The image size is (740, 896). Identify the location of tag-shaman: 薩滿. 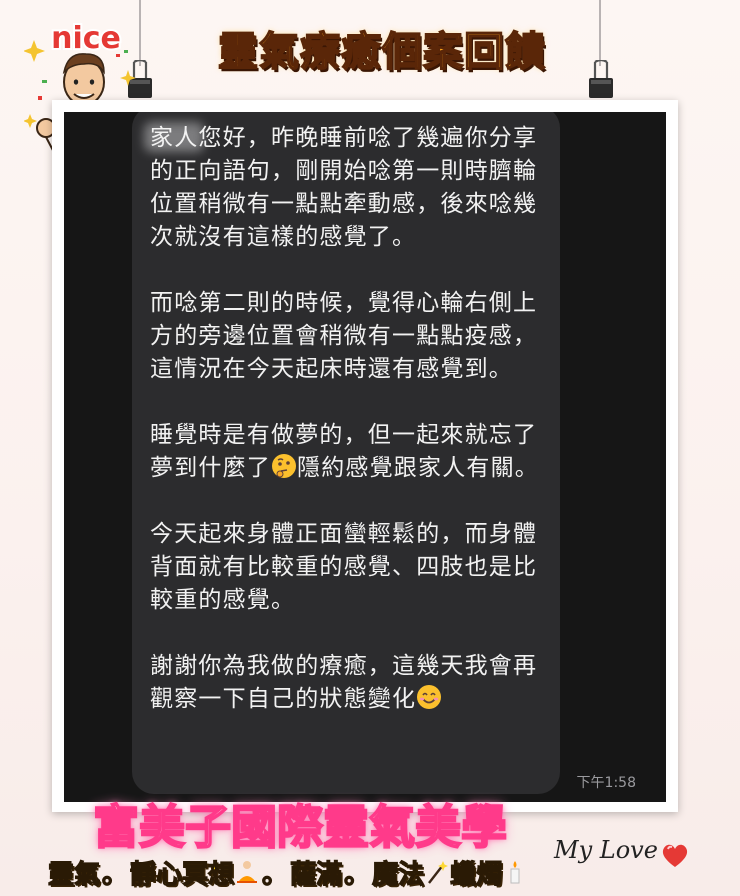
(316, 874).